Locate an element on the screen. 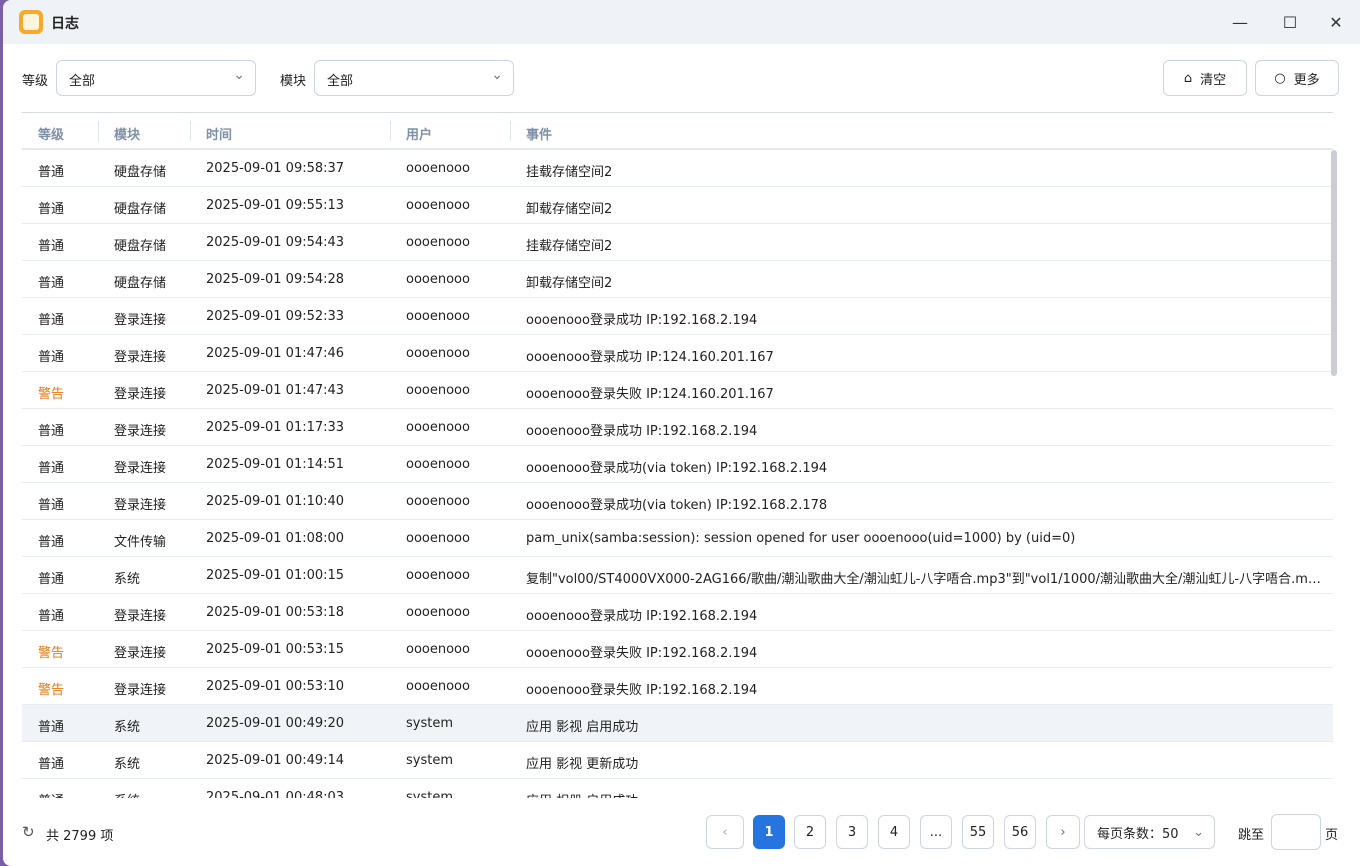  table-row: 普通 硬盘存储 2025-09-01 09:55:13 oooenooo 卸载存储空间2 is located at coordinates (677, 205).